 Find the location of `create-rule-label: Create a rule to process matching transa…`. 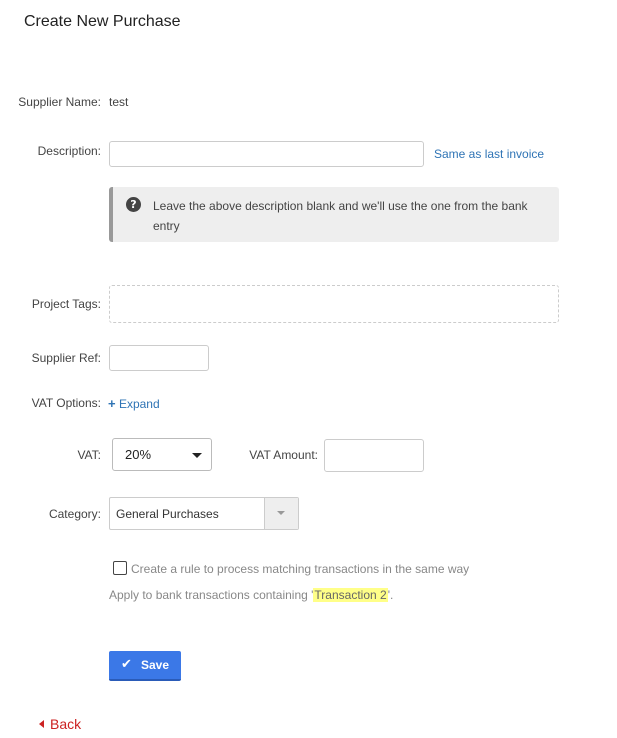

create-rule-label: Create a rule to process matching transa… is located at coordinates (300, 569).